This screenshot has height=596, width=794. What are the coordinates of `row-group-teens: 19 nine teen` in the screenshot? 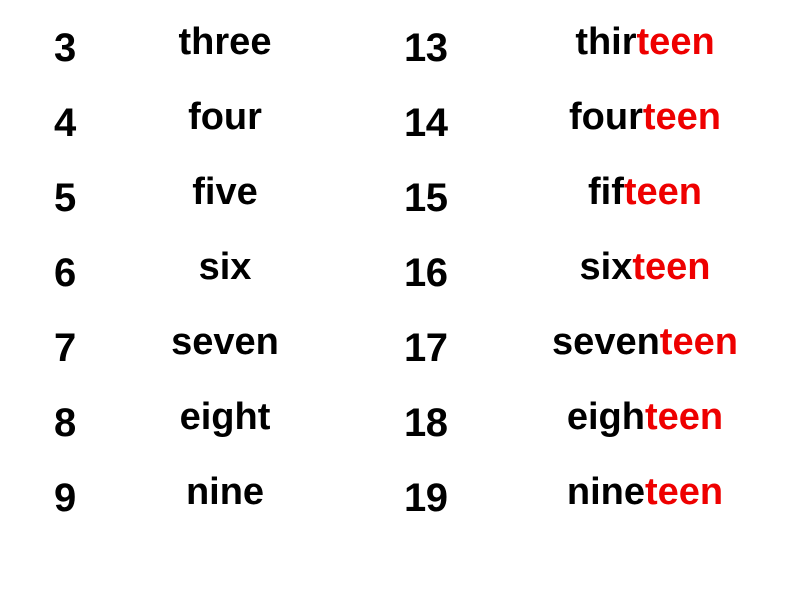 It's located at (592, 498).